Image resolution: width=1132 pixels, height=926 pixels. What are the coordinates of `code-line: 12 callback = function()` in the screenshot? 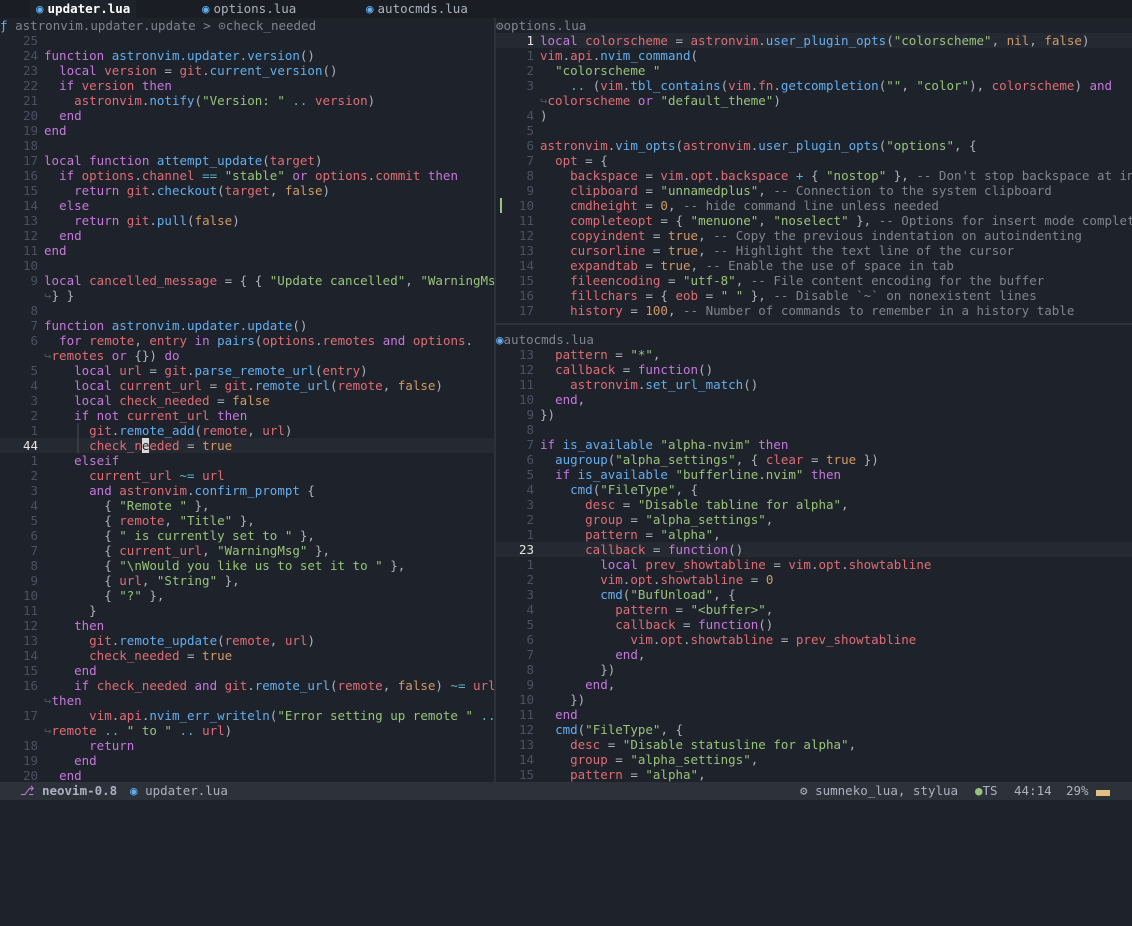 It's located at (814, 369).